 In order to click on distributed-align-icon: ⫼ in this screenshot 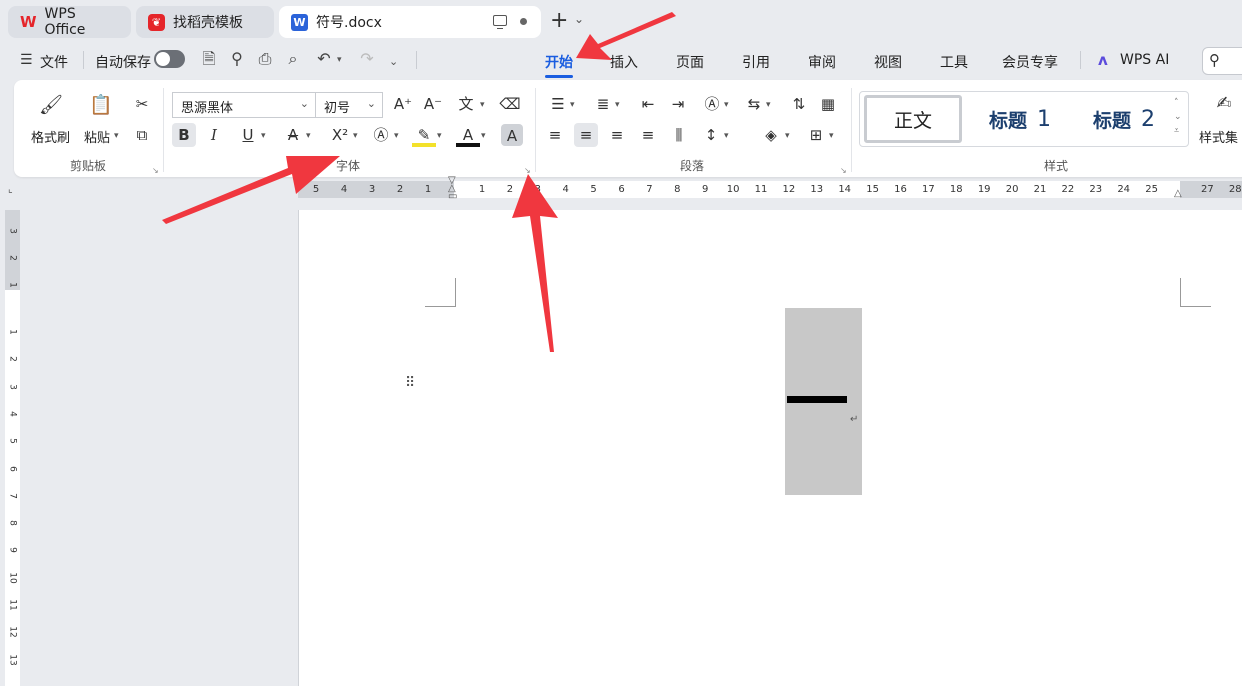, I will do `click(679, 135)`.